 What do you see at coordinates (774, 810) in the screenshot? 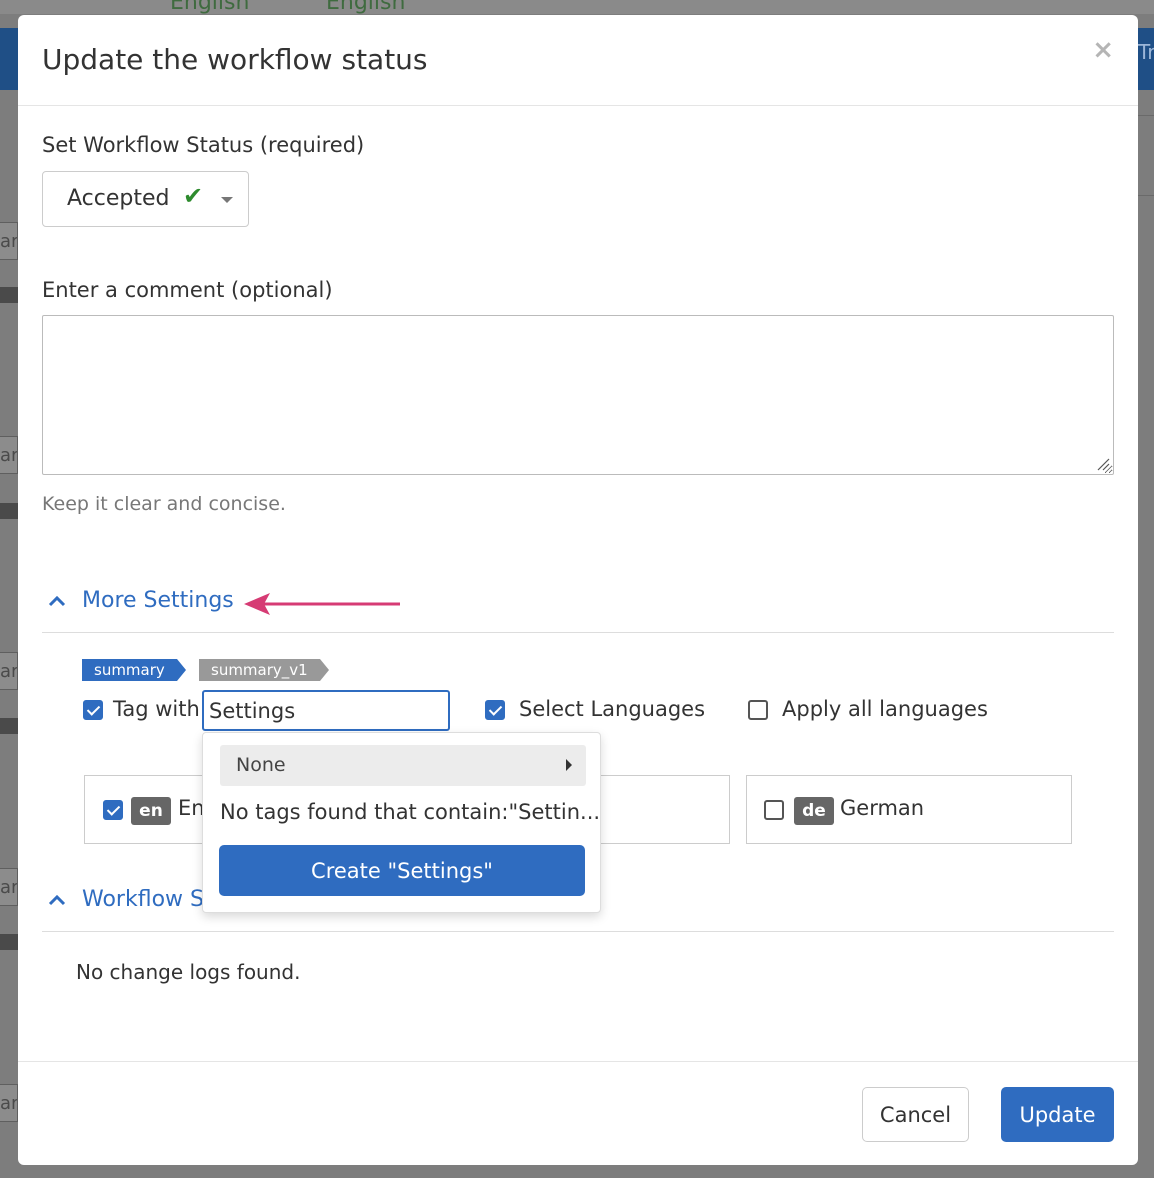
I see `language-de-checkbox` at bounding box center [774, 810].